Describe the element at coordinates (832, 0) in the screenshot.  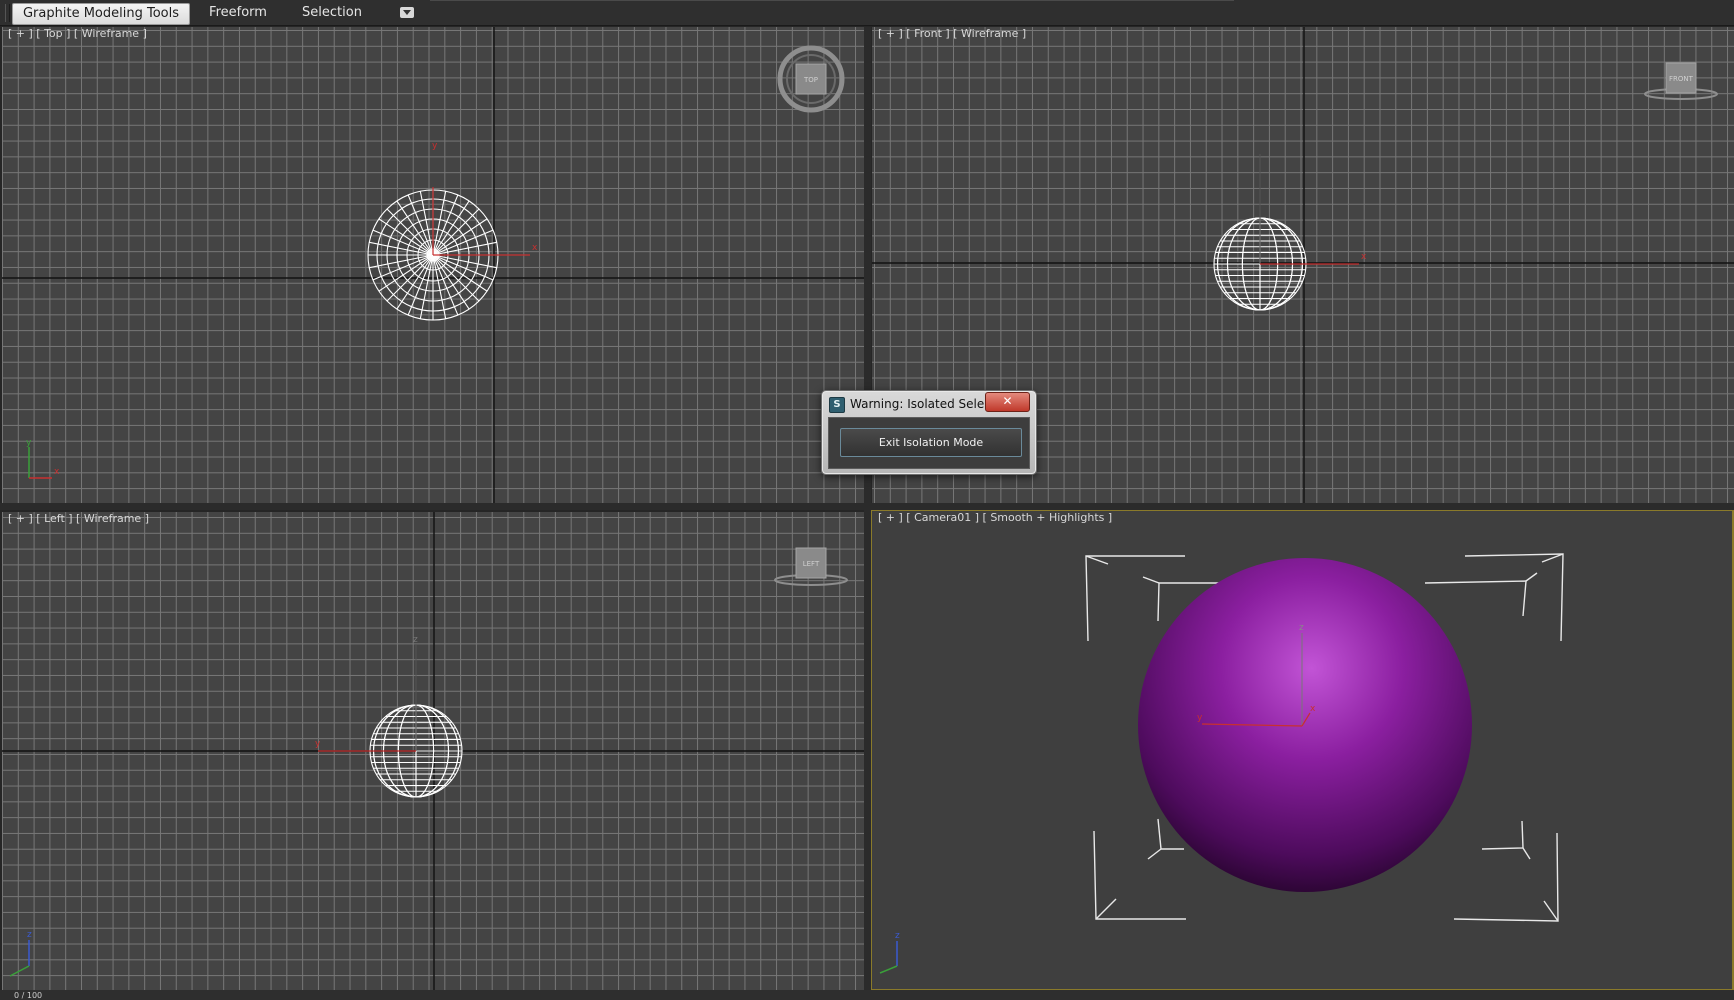
I see `ribbon-divider` at that location.